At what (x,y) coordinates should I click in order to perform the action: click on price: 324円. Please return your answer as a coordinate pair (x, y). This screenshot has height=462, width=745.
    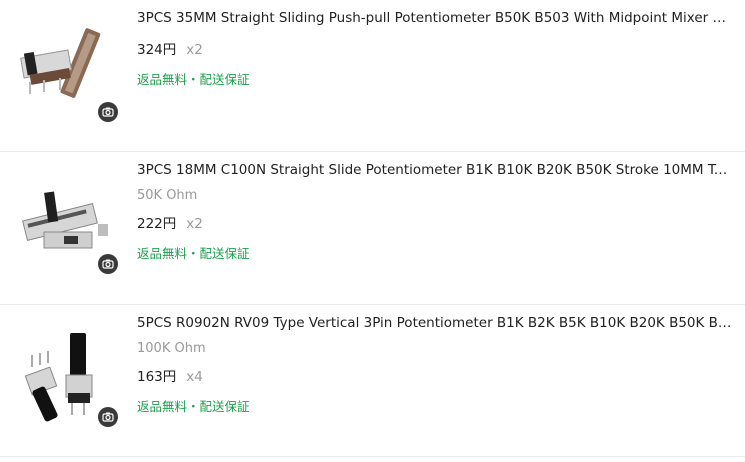
    Looking at the image, I should click on (157, 50).